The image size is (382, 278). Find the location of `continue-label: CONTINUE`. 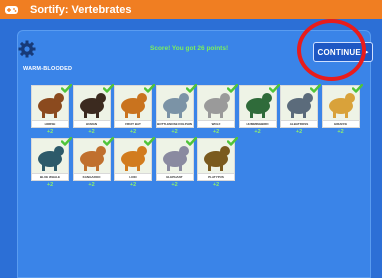

continue-label: CONTINUE is located at coordinates (339, 52).